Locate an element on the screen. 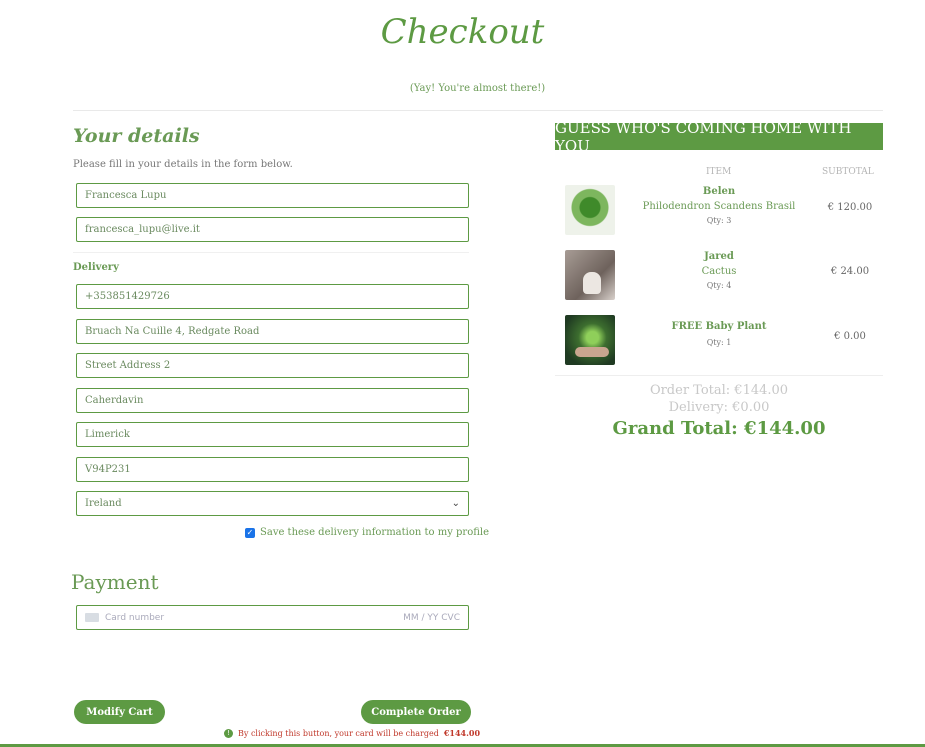  delivery-total: Delivery: €0.00 is located at coordinates (719, 407).